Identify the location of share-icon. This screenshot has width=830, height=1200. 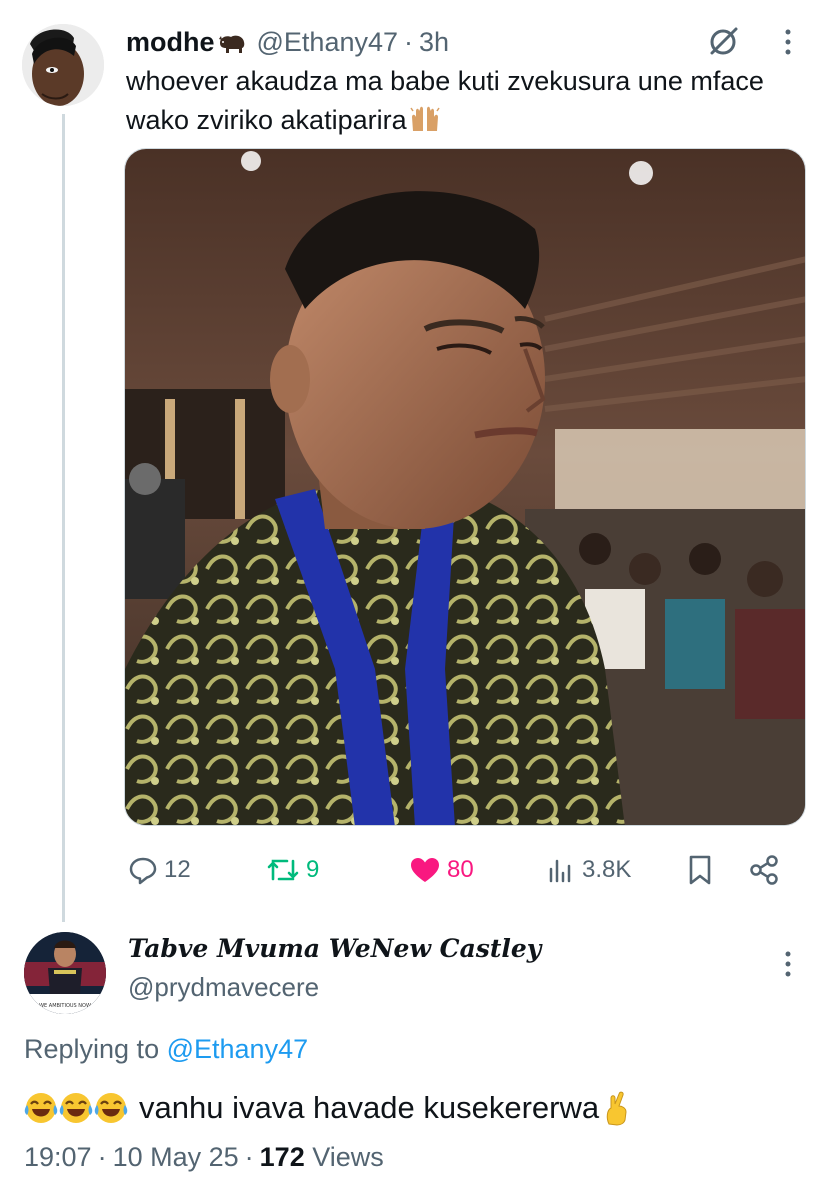
(764, 870).